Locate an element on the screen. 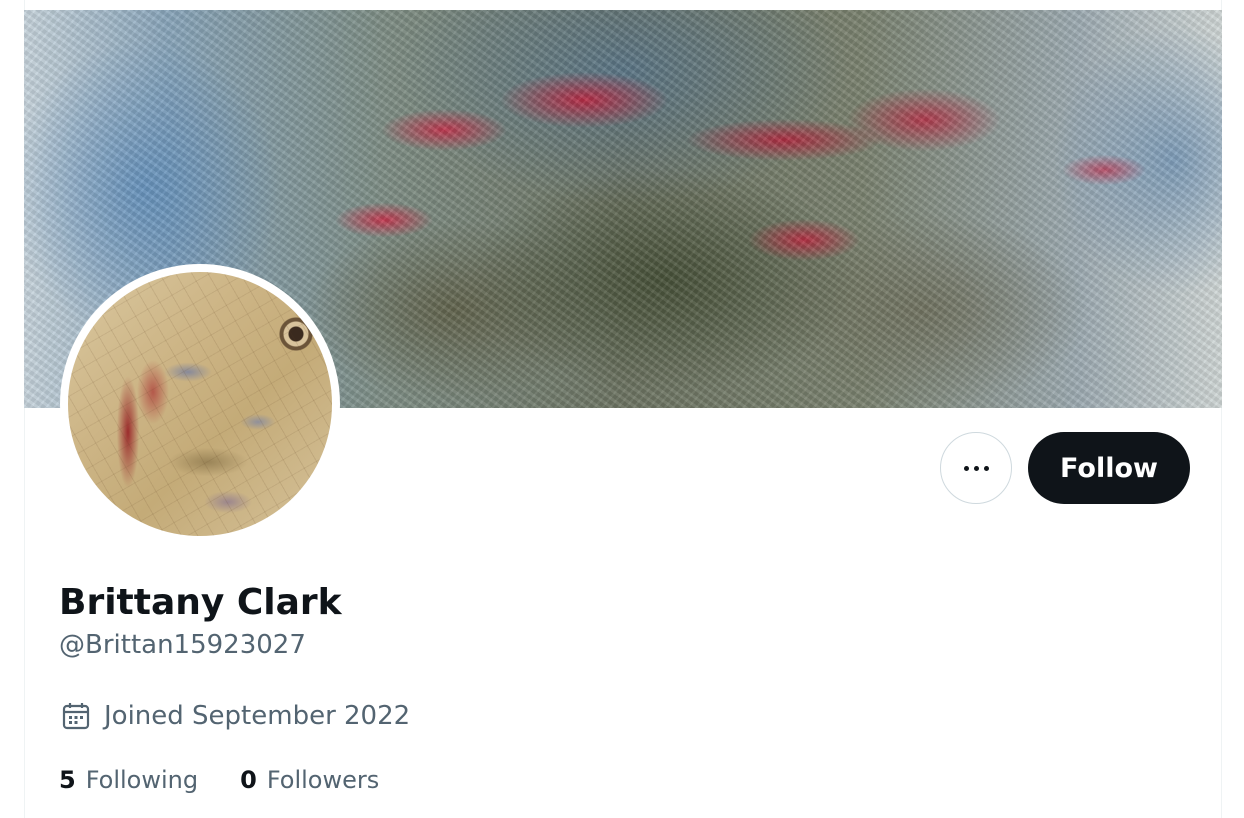 This screenshot has height=818, width=1244. followers-label: Followers is located at coordinates (323, 780).